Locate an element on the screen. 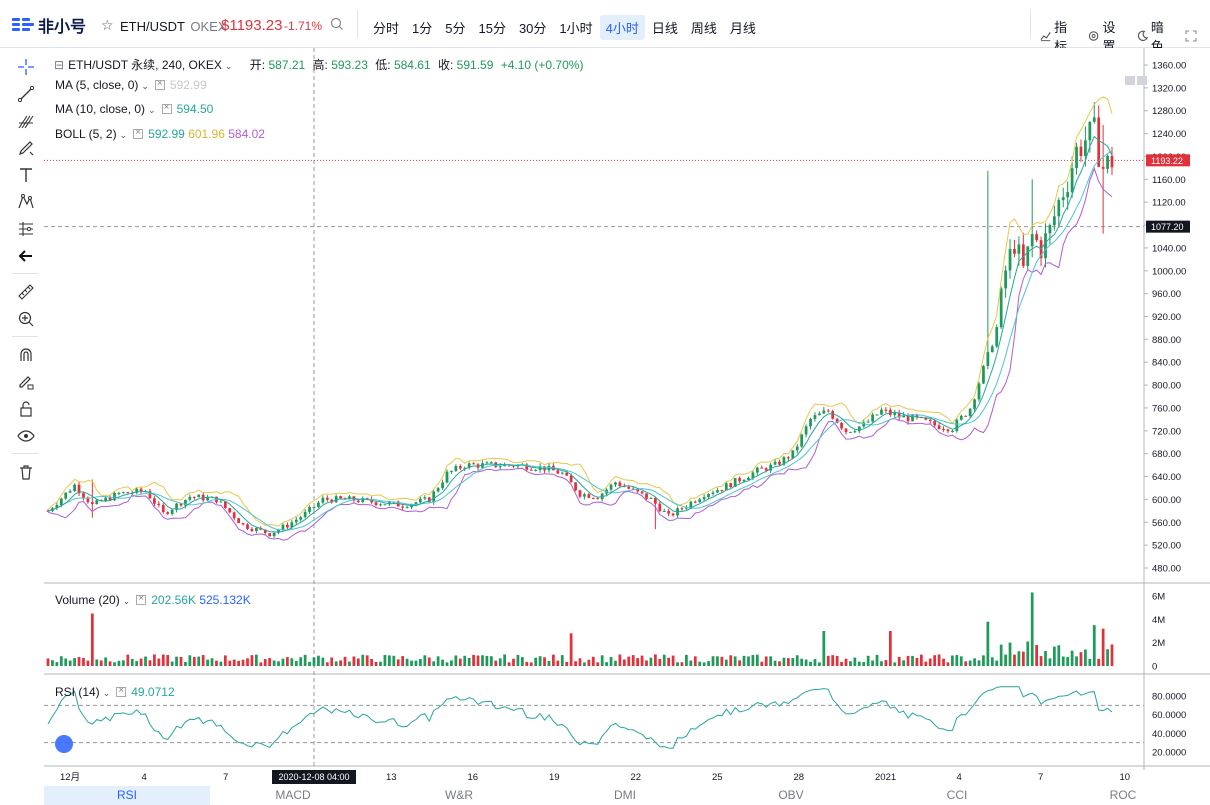 This screenshot has width=1210, height=805. fib-icon is located at coordinates (26, 122).